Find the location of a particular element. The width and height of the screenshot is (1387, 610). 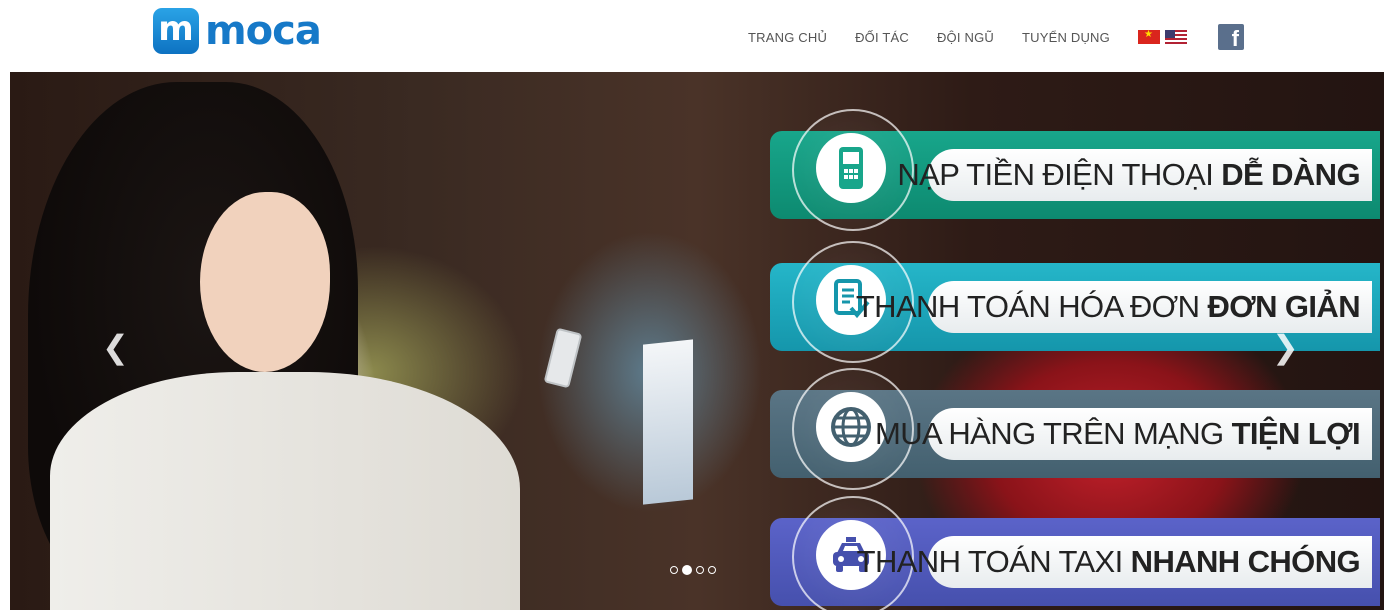

banner-label: THANH TOÁN TAXI is located at coordinates (990, 561).